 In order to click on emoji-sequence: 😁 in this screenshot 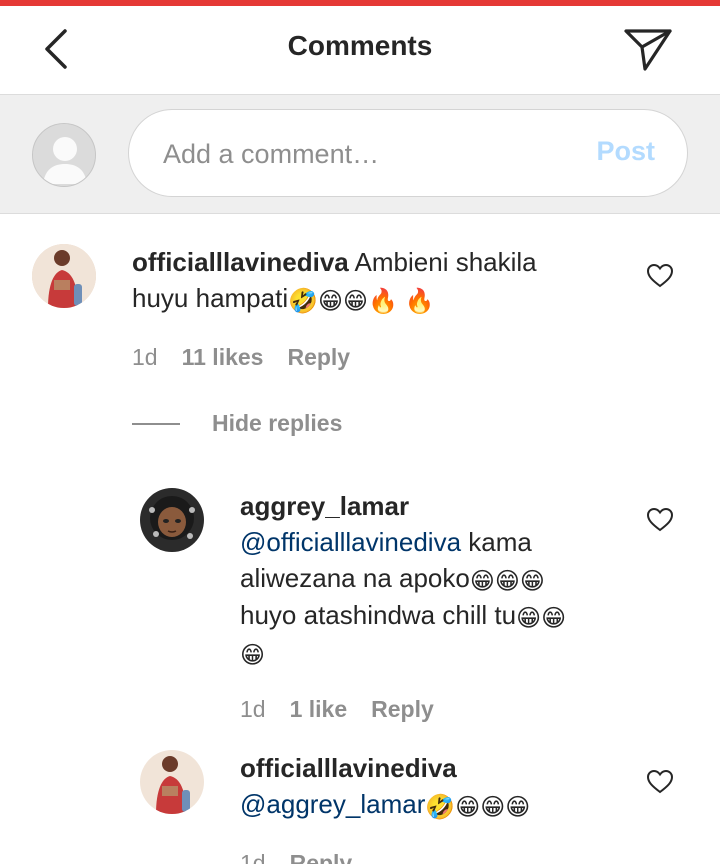, I will do `click(253, 655)`.